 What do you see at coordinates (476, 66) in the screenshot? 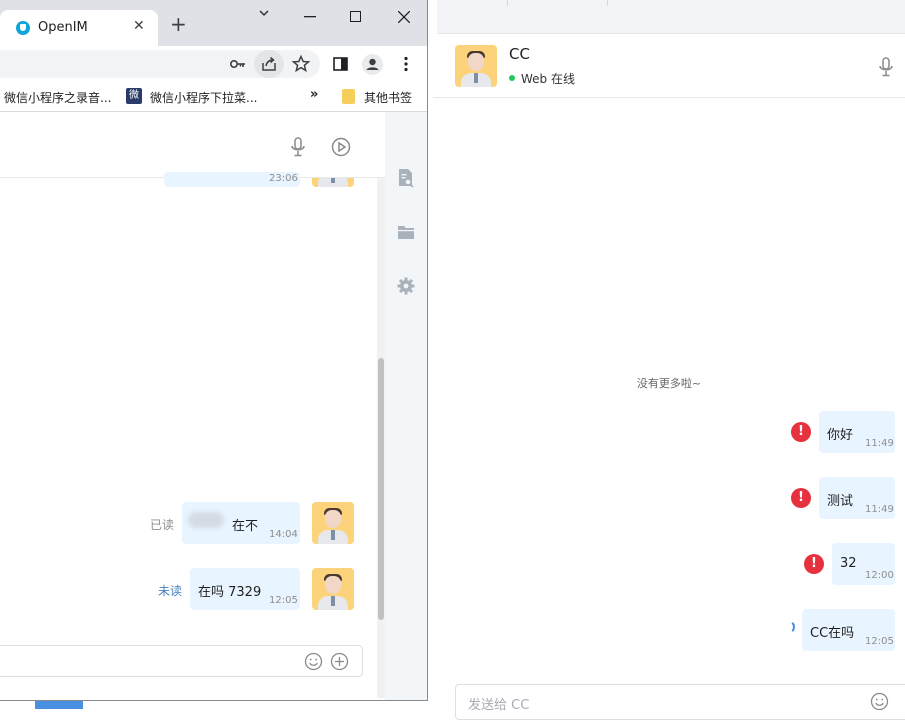
I see `contact-avatar` at bounding box center [476, 66].